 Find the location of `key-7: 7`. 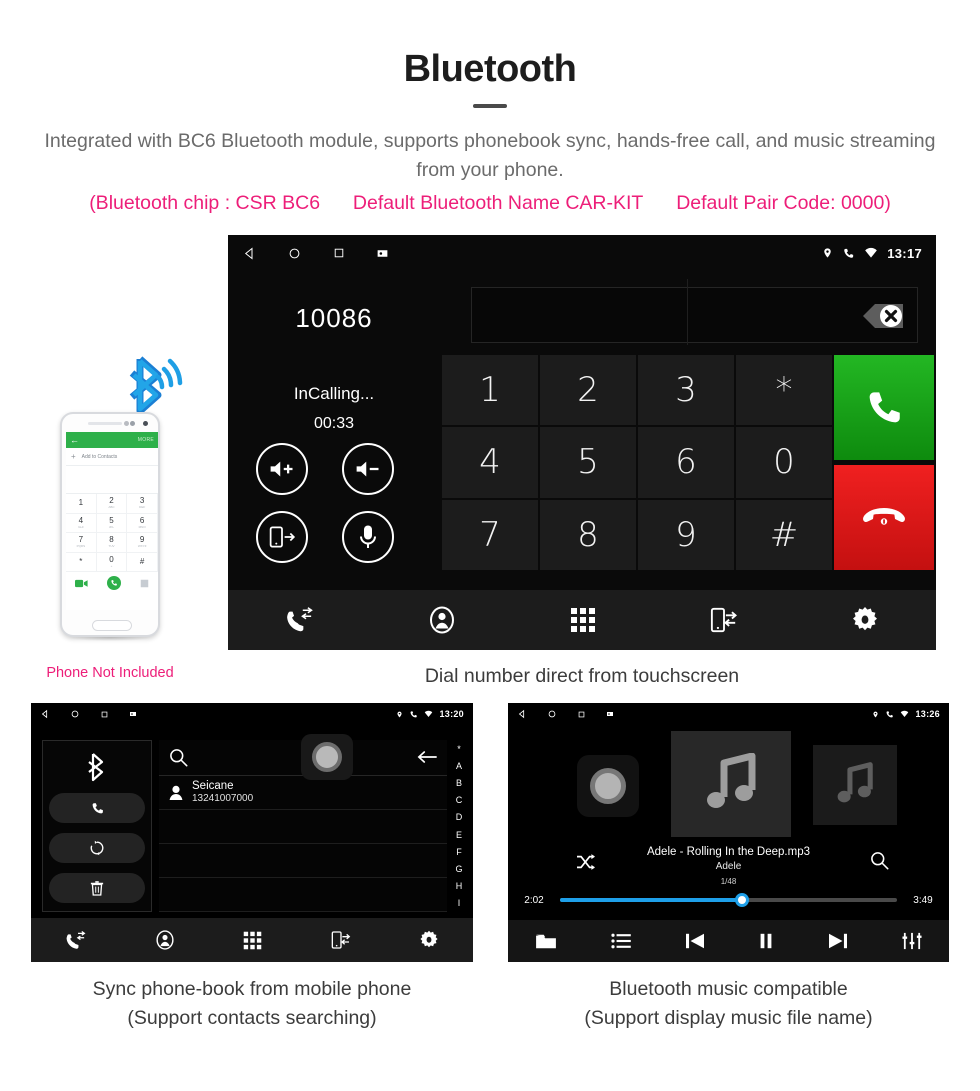

key-7: 7 is located at coordinates (490, 534).